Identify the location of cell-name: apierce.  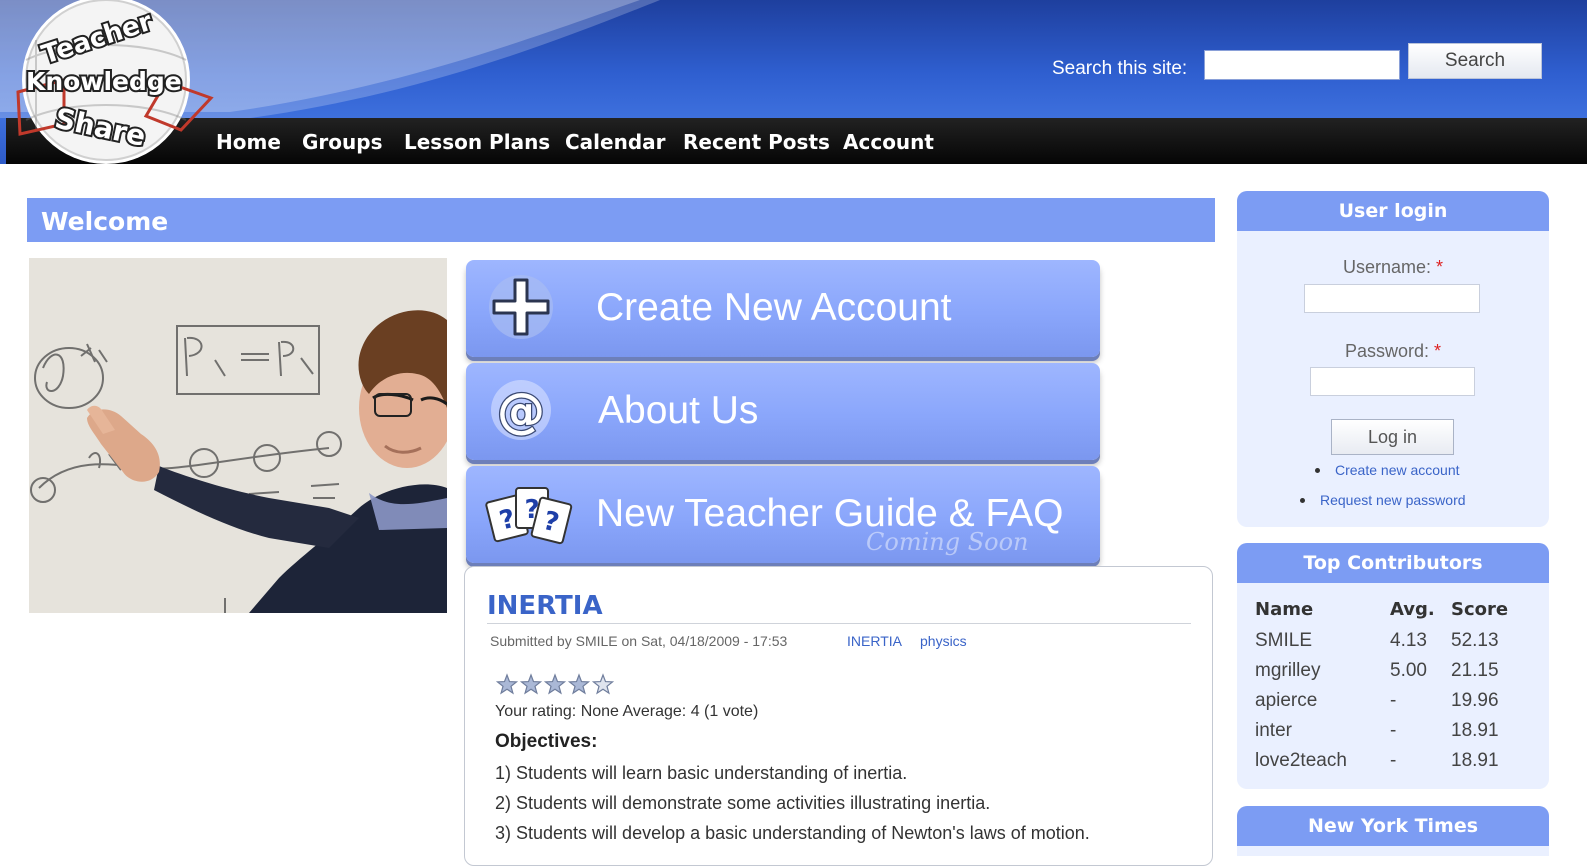
(1286, 700).